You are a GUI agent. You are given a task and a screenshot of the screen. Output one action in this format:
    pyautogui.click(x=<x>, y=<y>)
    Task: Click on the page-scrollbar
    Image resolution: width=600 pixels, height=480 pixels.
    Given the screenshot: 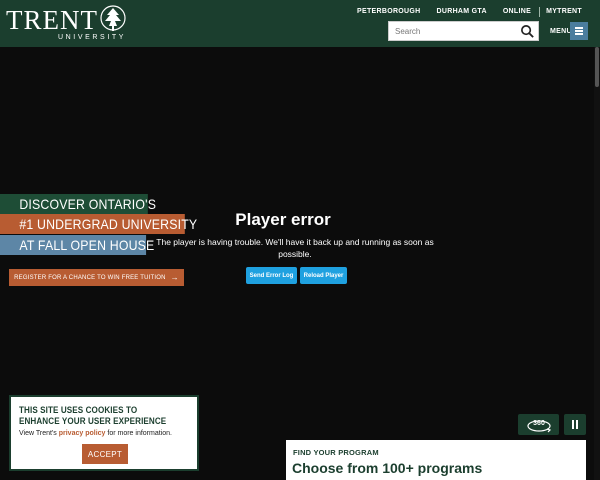 What is the action you would take?
    pyautogui.click(x=597, y=263)
    